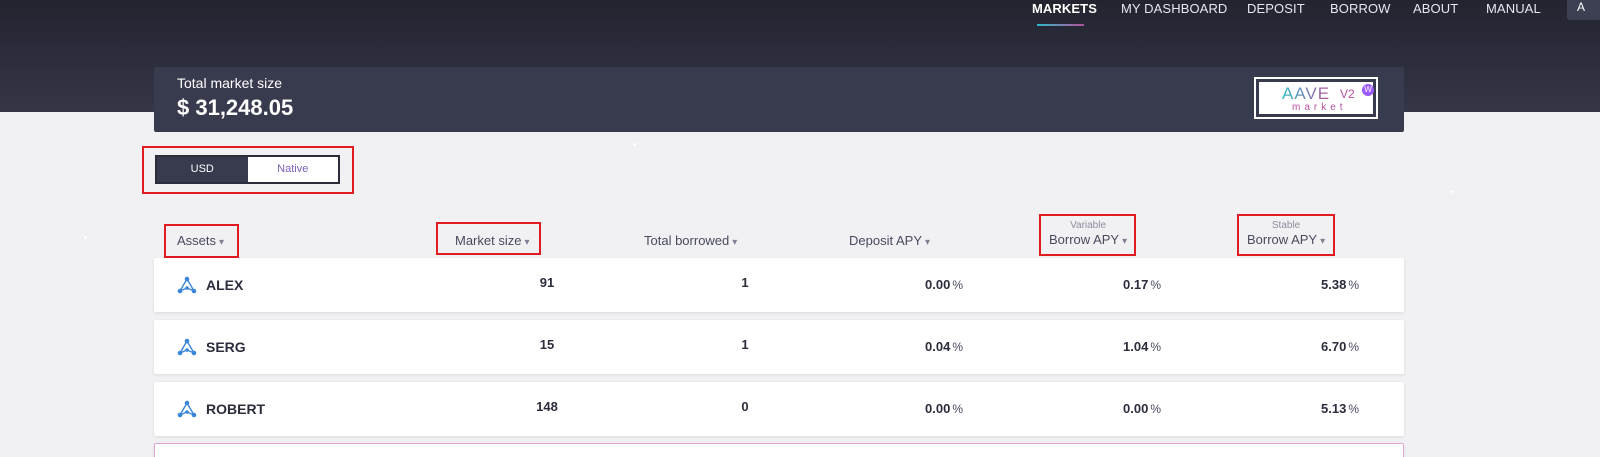 The image size is (1600, 457). I want to click on aave-logo: AAVE, so click(1306, 93).